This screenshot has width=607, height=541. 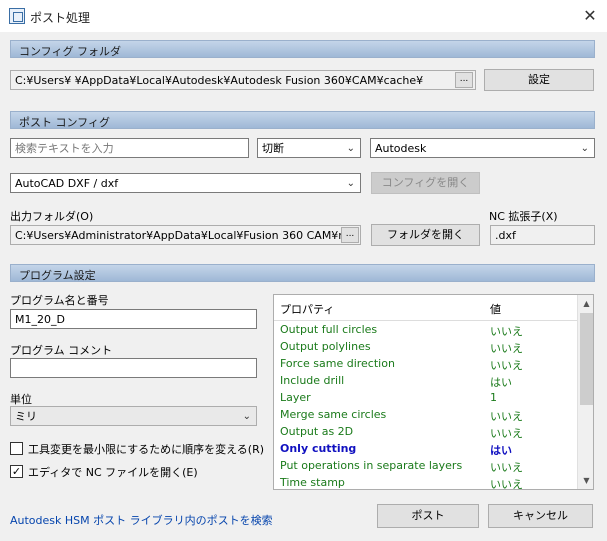 I want to click on config-folder-header-label: コンフィグ フォルダ, so click(x=70, y=51).